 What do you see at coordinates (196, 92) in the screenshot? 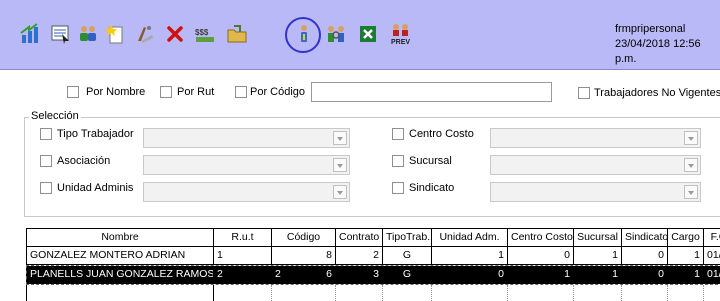
I see `por-rut-label: Por Rut` at bounding box center [196, 92].